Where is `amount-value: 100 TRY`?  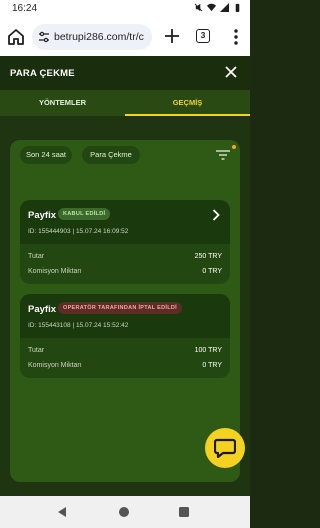
amount-value: 100 TRY is located at coordinates (208, 350).